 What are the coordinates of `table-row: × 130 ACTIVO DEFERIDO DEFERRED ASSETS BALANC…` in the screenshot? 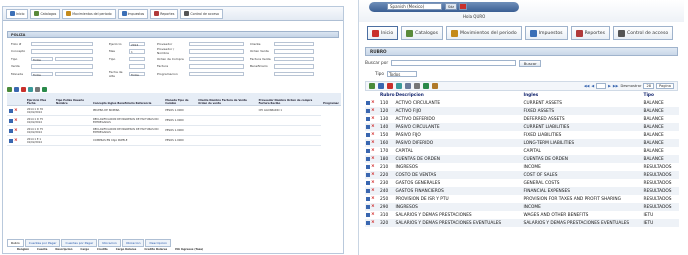 It's located at (522, 119).